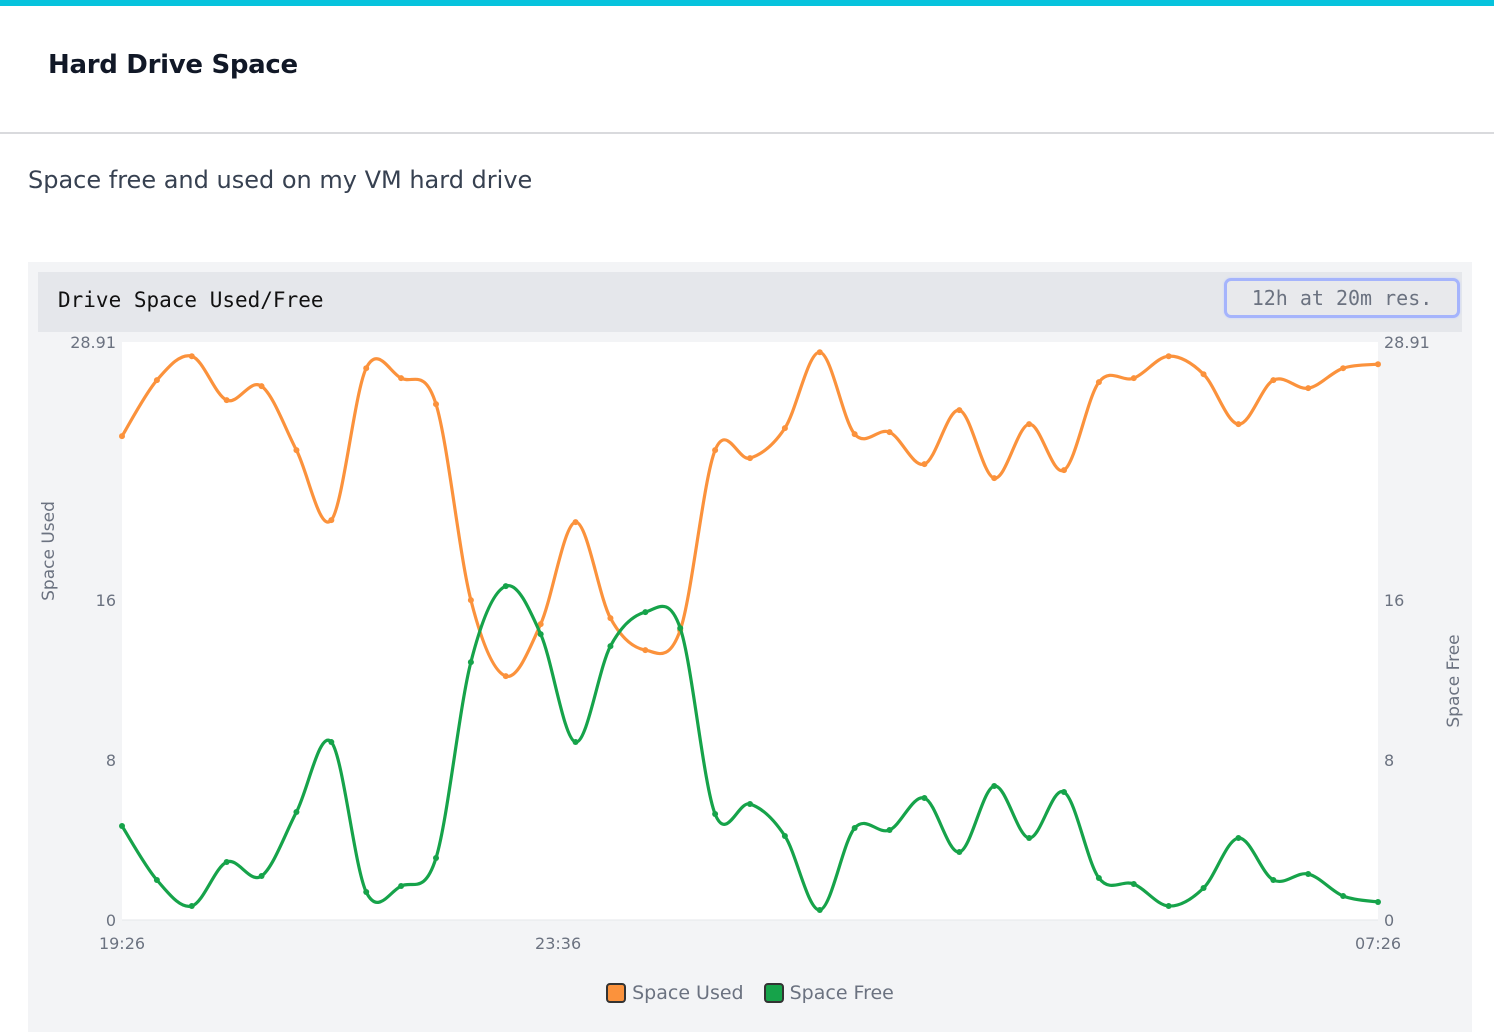  I want to click on page-header: Hard Drive Space, so click(747, 70).